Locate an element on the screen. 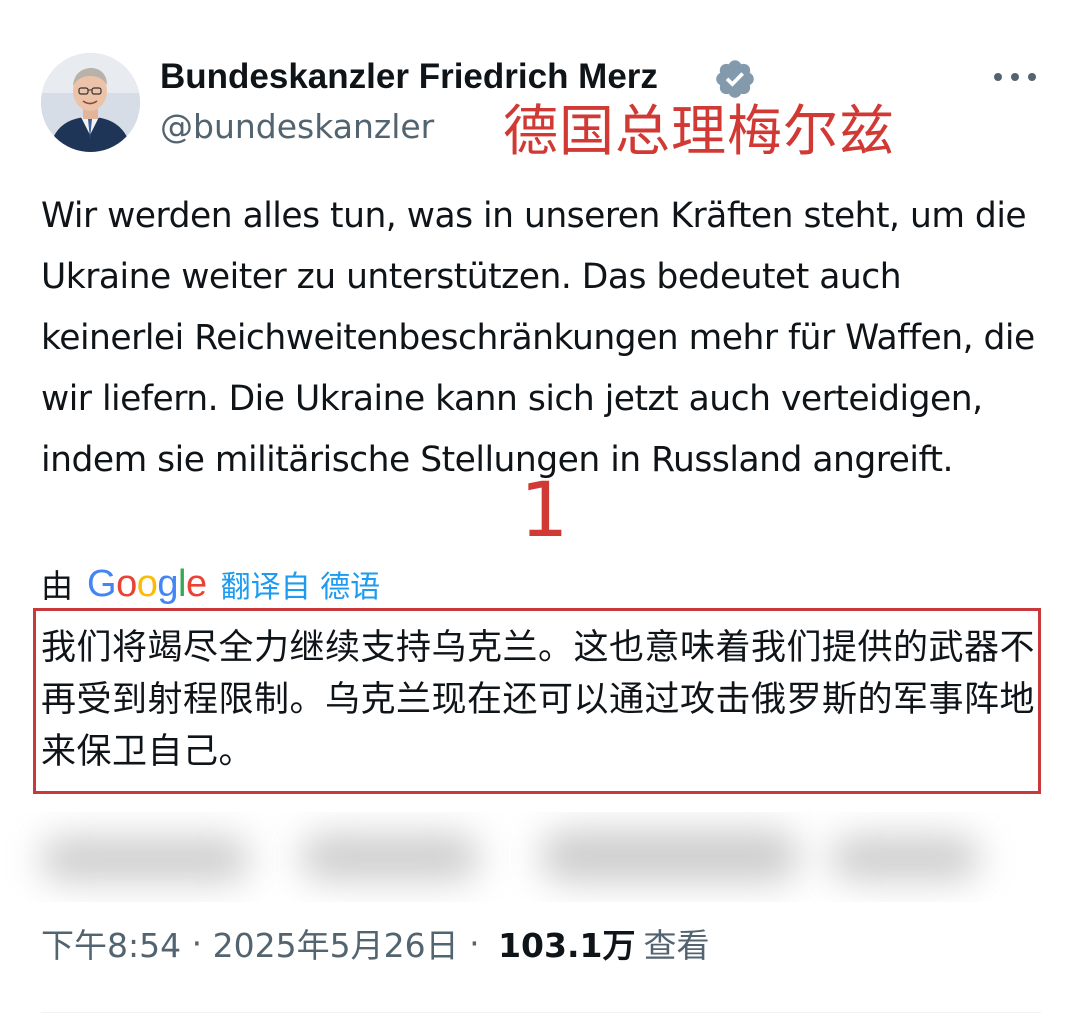 Image resolution: width=1080 pixels, height=1022 pixels. user-handle: @bundeskanzler is located at coordinates (297, 127).